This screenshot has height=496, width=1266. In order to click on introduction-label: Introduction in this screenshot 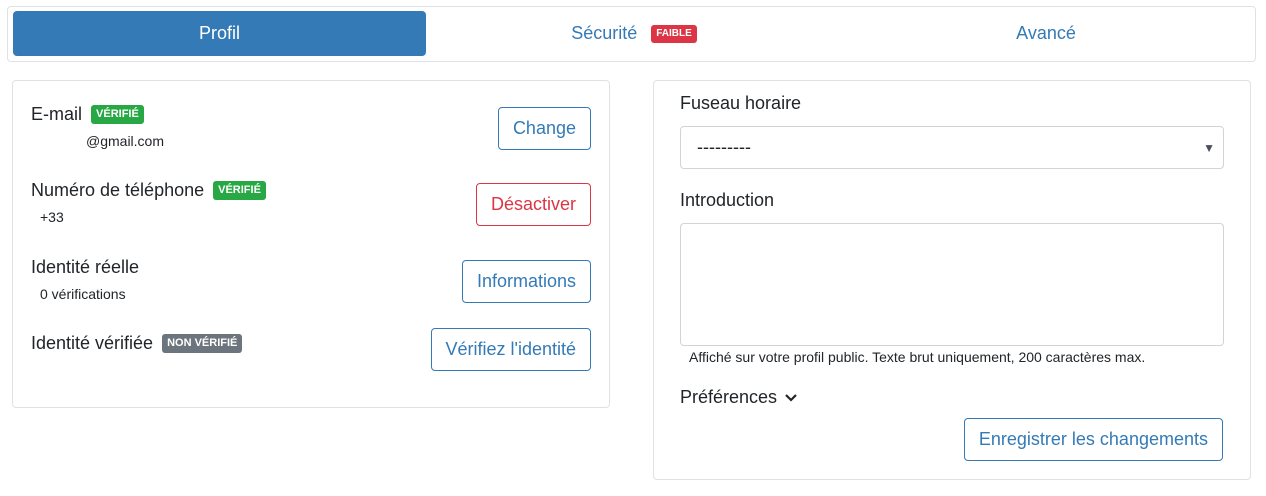, I will do `click(727, 200)`.